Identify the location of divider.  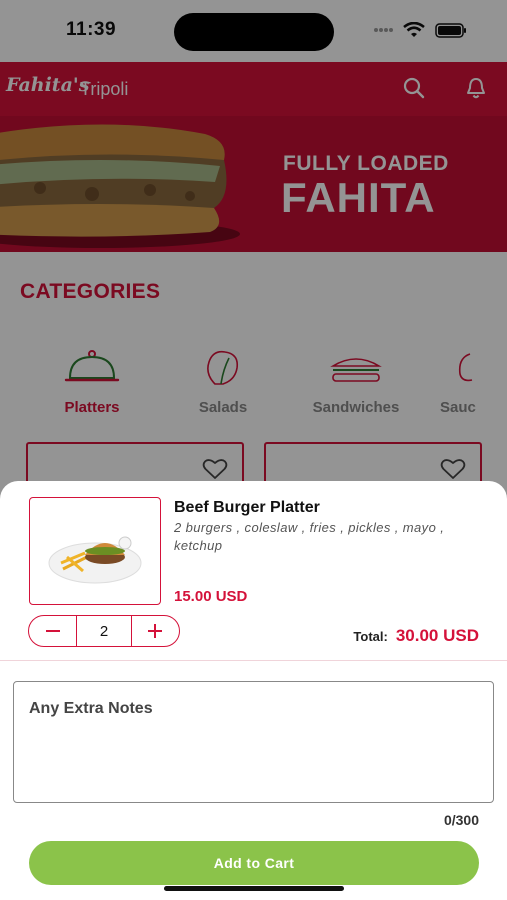
(253, 660).